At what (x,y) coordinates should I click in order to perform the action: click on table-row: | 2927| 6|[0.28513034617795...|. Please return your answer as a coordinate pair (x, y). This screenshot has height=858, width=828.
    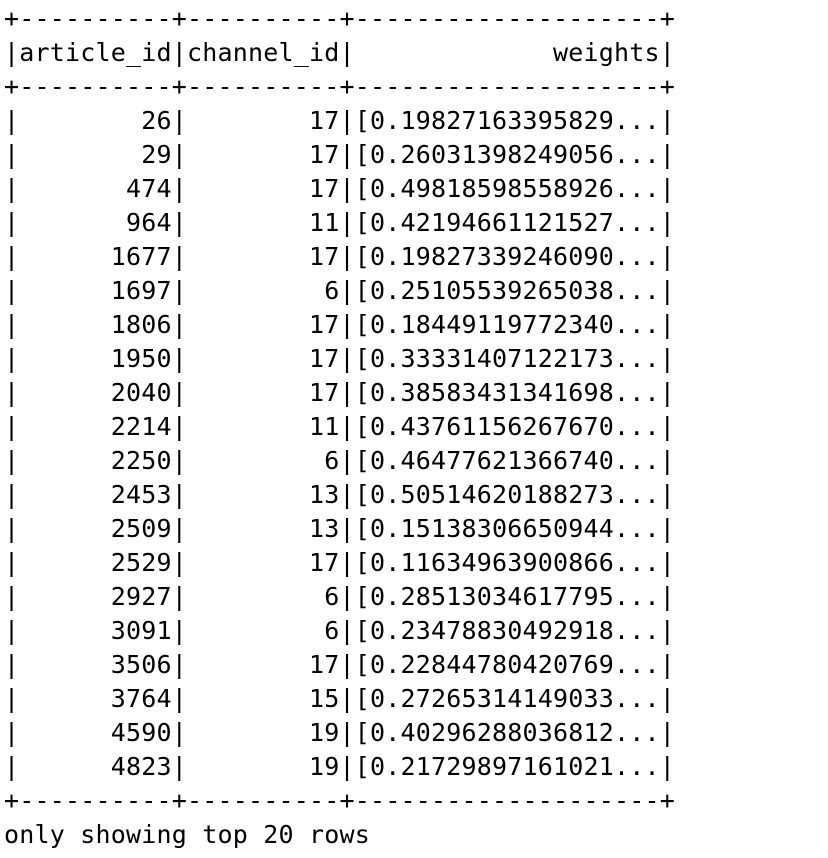
    Looking at the image, I should click on (340, 596).